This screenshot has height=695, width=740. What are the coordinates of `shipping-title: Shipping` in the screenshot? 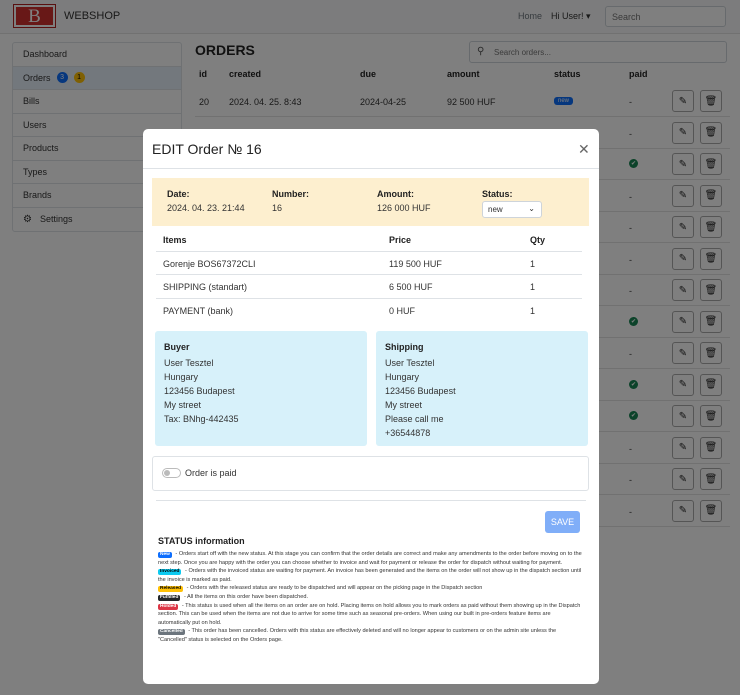 It's located at (404, 347).